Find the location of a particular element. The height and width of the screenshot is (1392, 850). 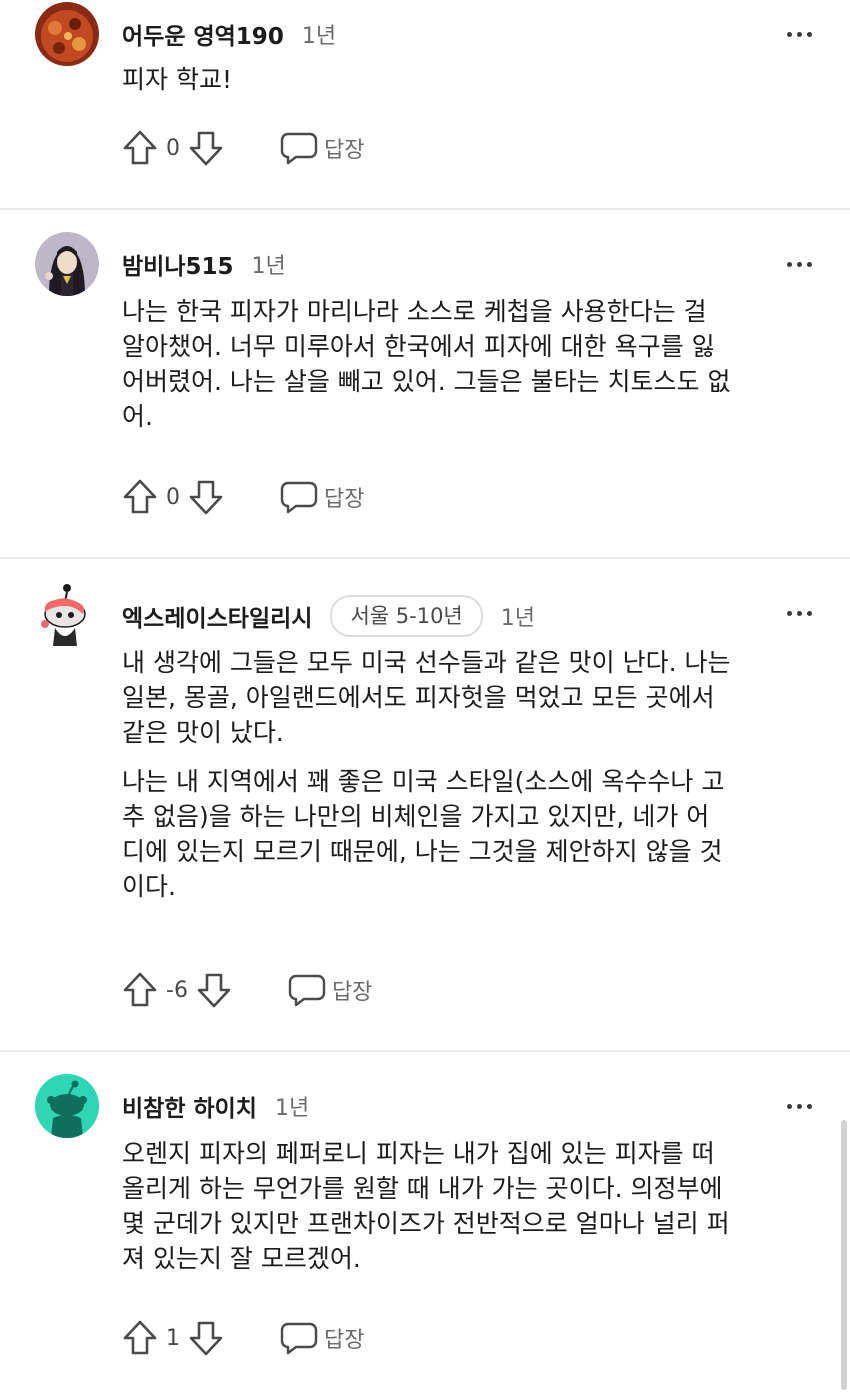

username: 엑스레이스타일리시 is located at coordinates (217, 616).